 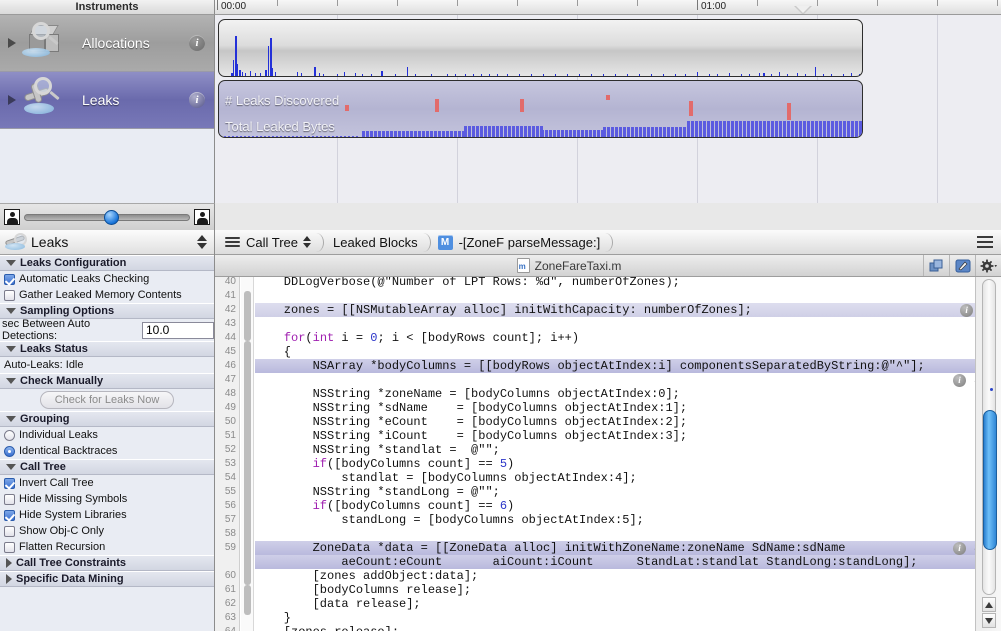 What do you see at coordinates (270, 242) in the screenshot?
I see `breadcrumb-call-tree: Call Tree` at bounding box center [270, 242].